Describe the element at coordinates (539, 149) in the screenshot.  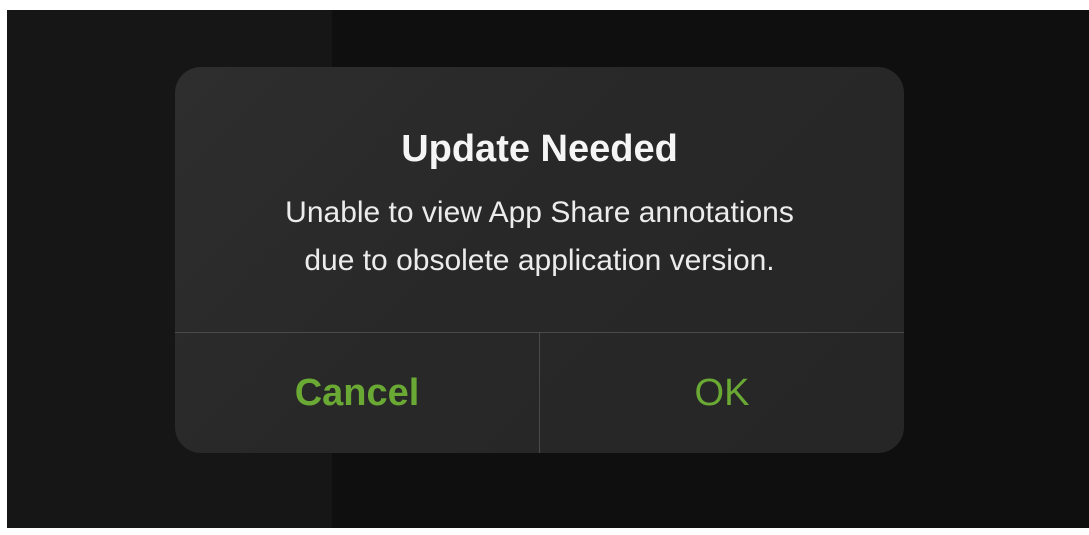
I see `alert-title: Update Needed` at that location.